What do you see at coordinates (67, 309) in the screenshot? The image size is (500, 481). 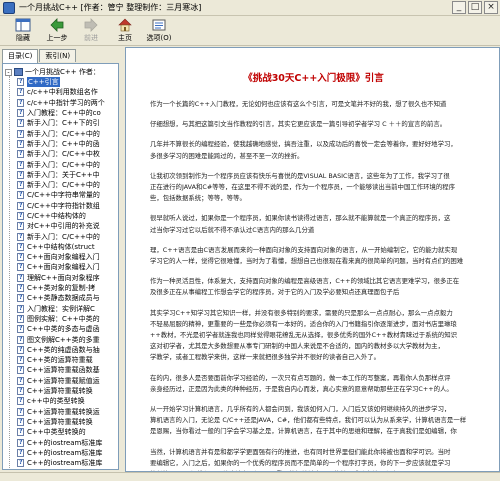 I see `tree-item: 入门教程：实例详解C` at bounding box center [67, 309].